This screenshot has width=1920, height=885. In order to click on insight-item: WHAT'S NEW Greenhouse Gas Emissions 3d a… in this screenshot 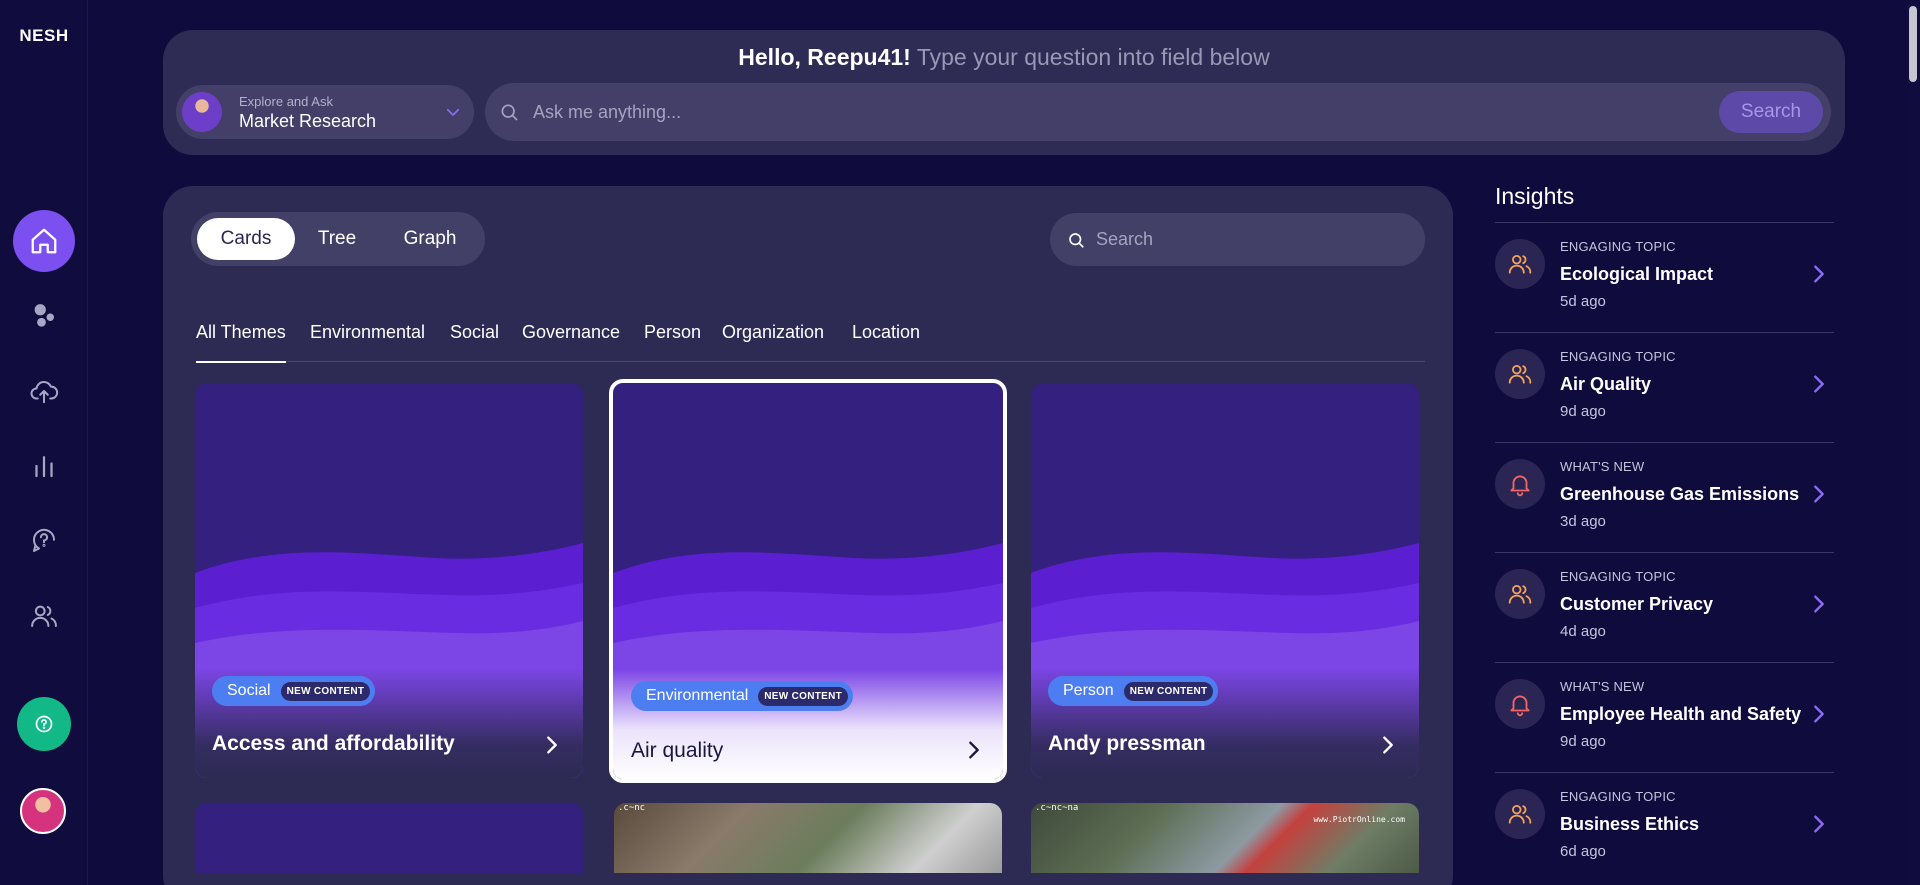, I will do `click(1664, 497)`.